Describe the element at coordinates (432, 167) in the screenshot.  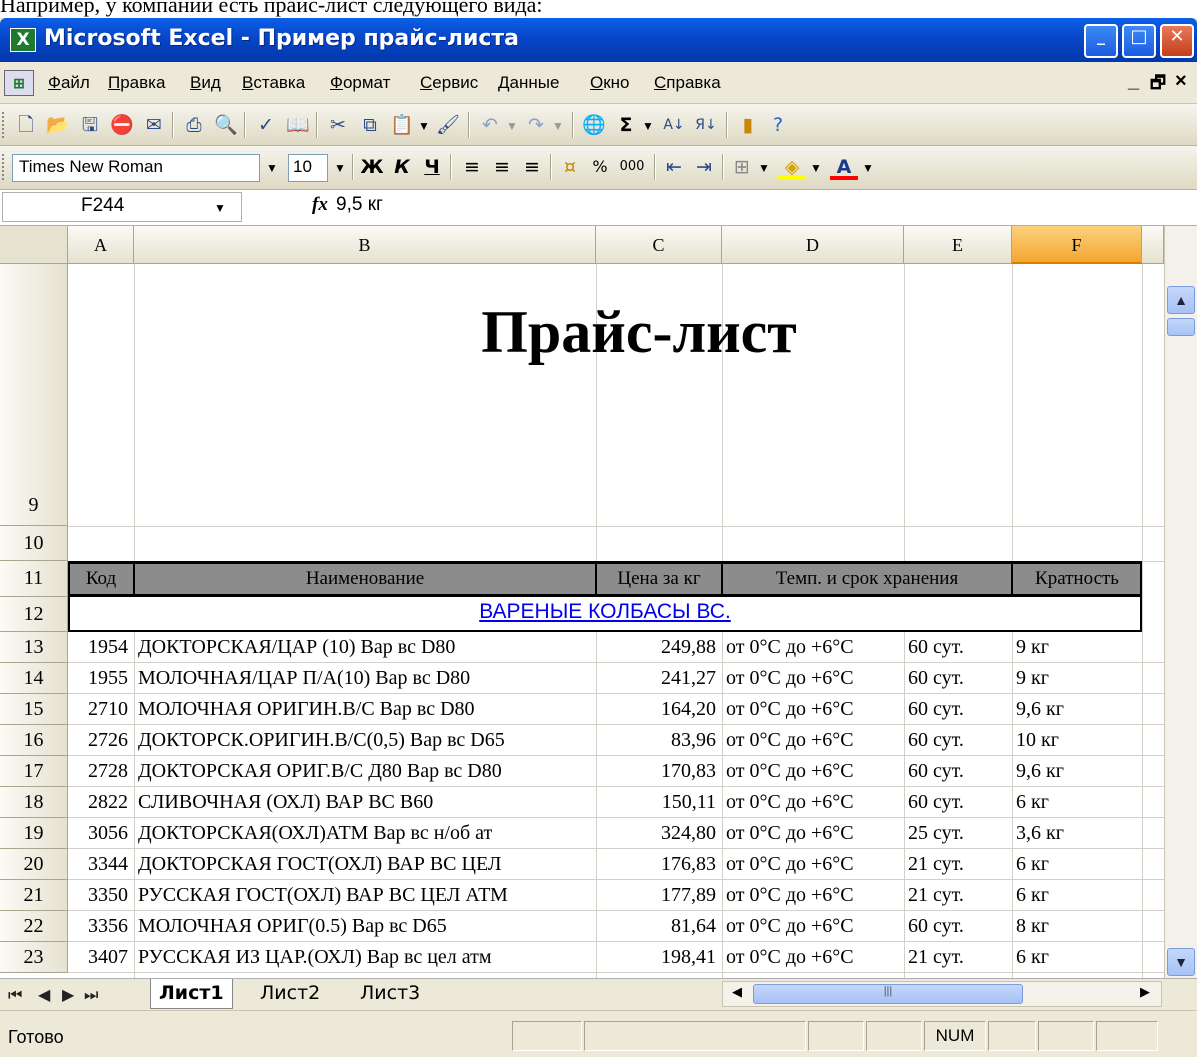
I see `underline-button: Ч` at that location.